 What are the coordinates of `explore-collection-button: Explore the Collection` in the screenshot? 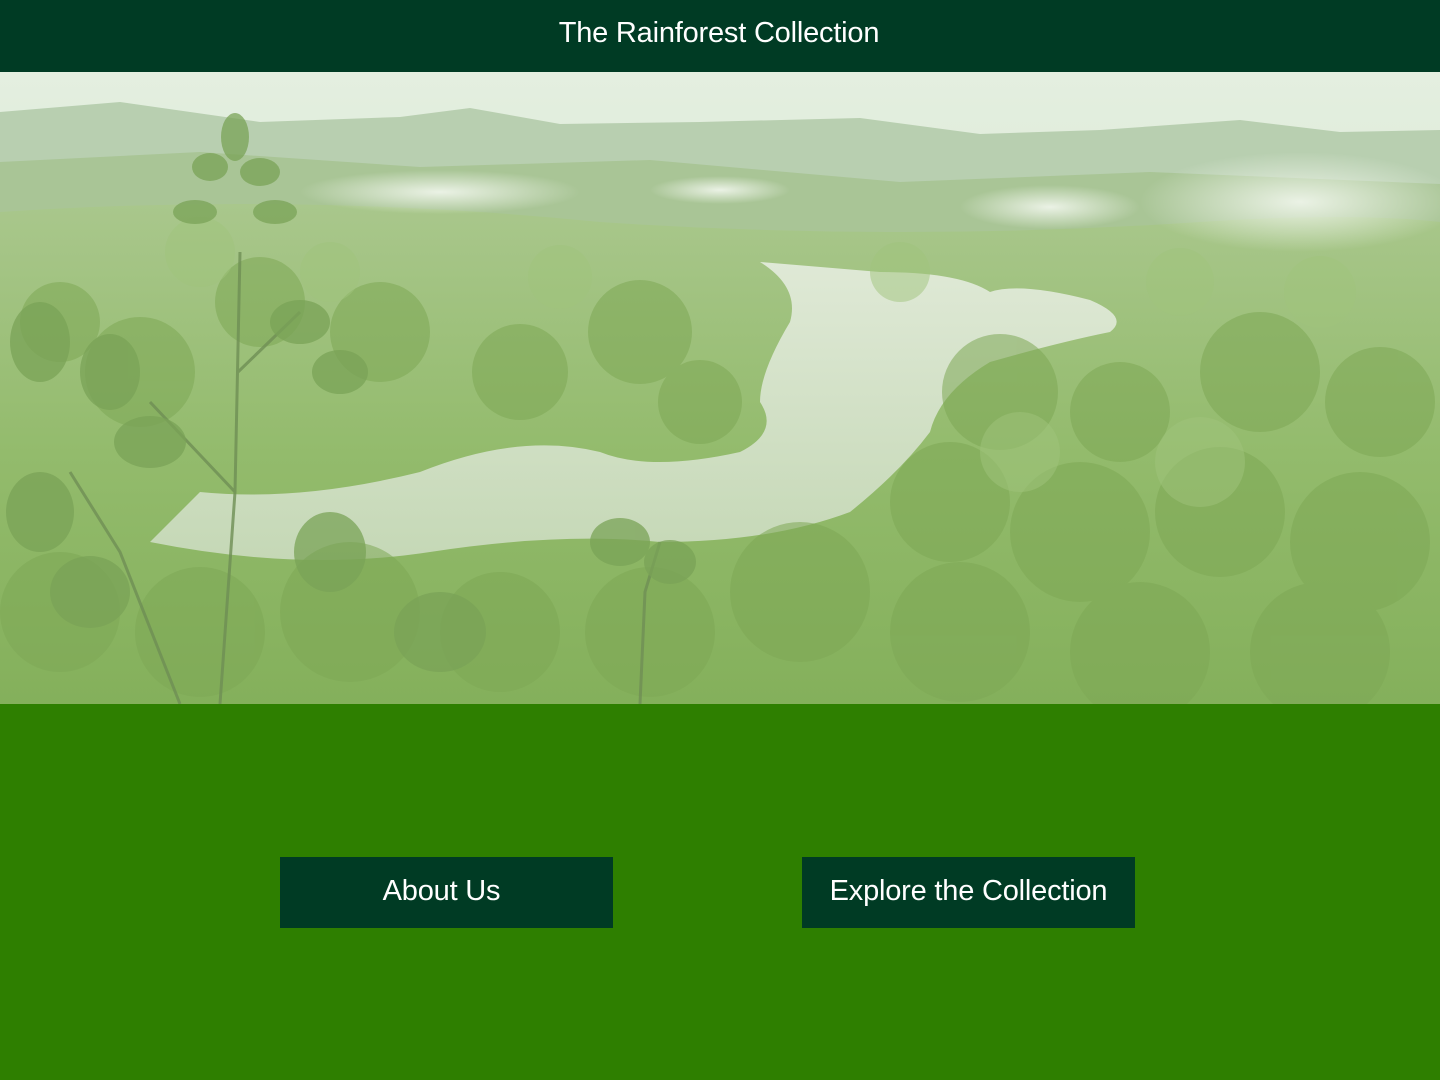 It's located at (968, 892).